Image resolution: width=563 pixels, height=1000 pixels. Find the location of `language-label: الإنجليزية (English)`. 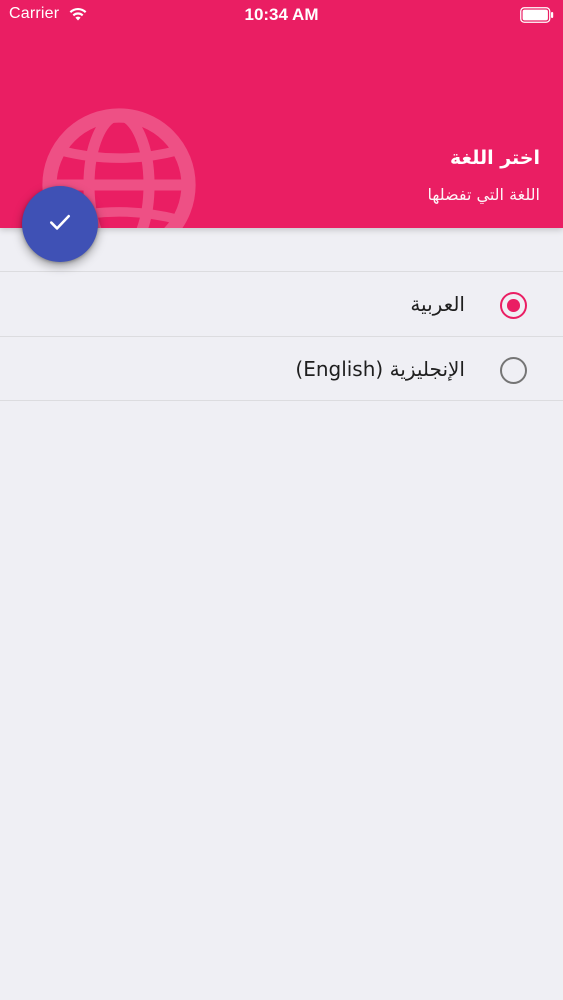

language-label: الإنجليزية (English) is located at coordinates (380, 369).